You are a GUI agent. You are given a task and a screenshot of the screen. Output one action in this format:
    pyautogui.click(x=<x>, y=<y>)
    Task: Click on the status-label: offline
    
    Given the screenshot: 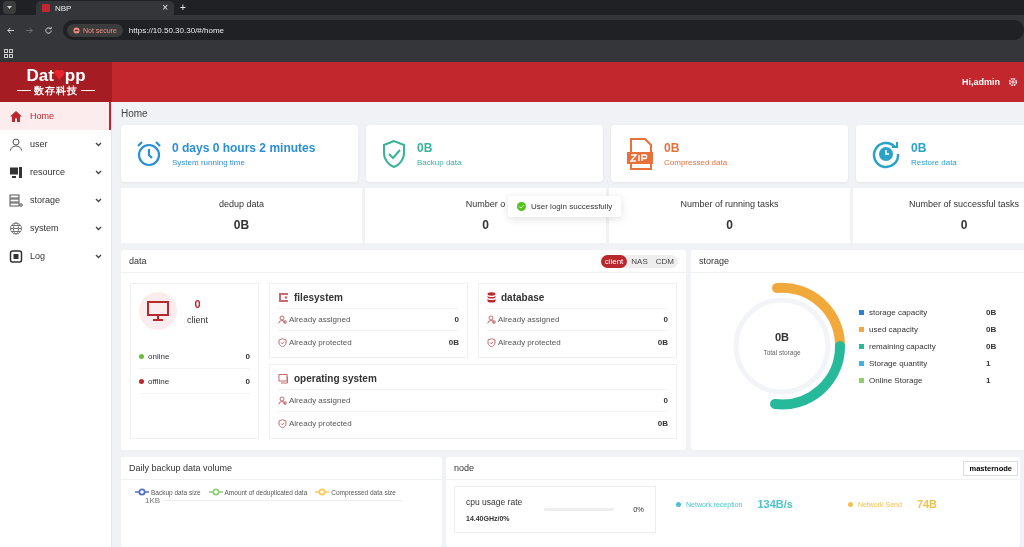 What is the action you would take?
    pyautogui.click(x=159, y=381)
    